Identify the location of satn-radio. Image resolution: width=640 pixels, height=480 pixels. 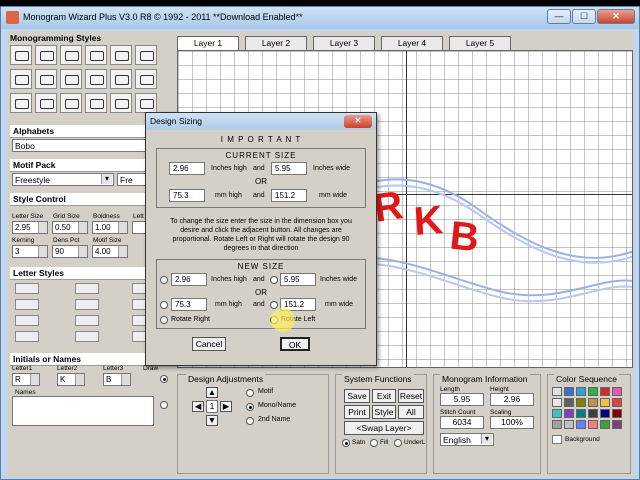
(346, 443).